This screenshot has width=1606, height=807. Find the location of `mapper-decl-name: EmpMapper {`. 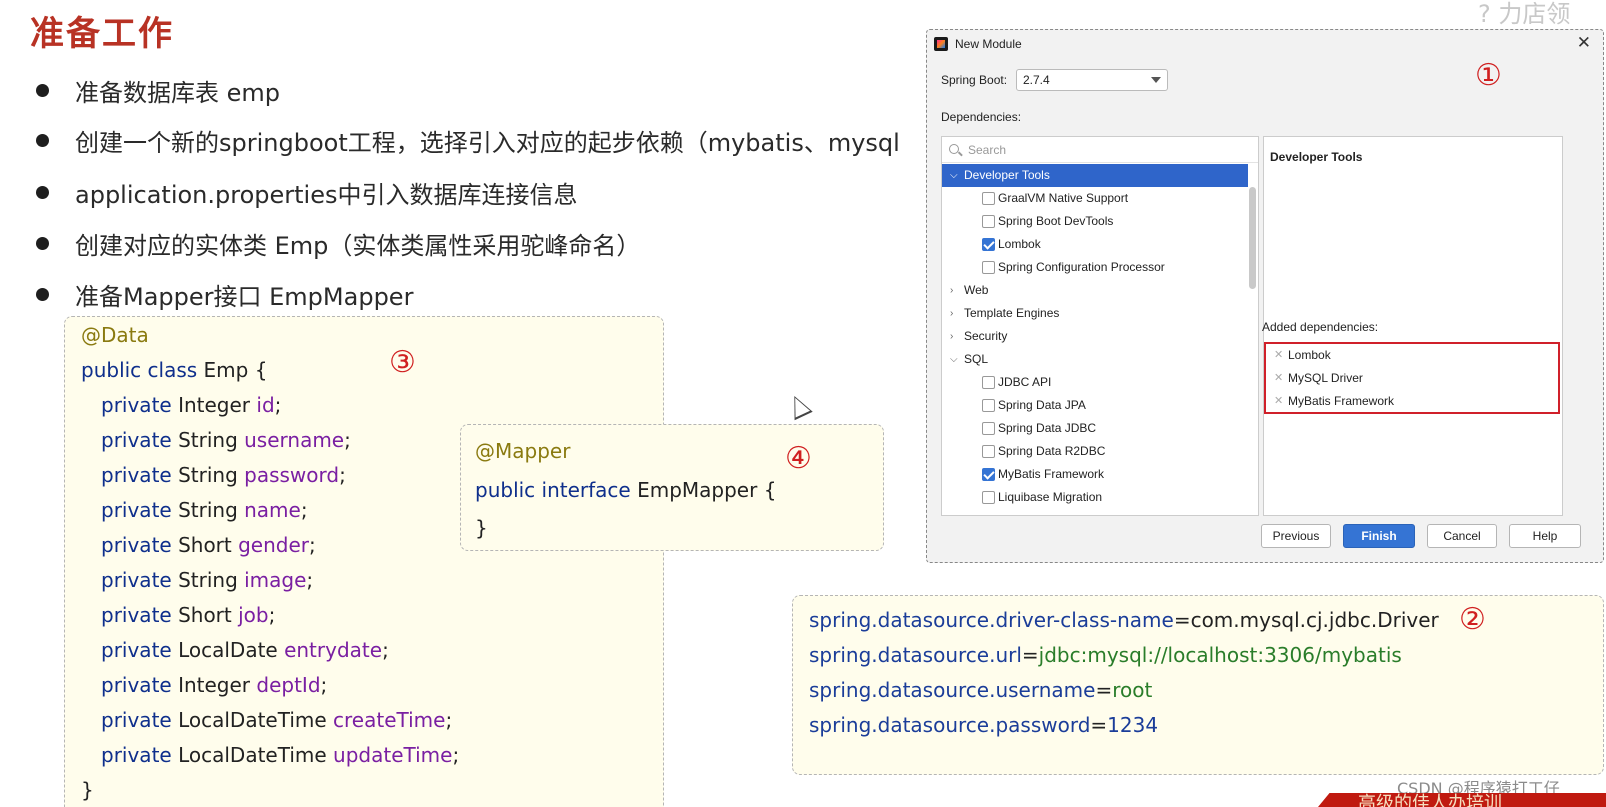

mapper-decl-name: EmpMapper { is located at coordinates (707, 490).